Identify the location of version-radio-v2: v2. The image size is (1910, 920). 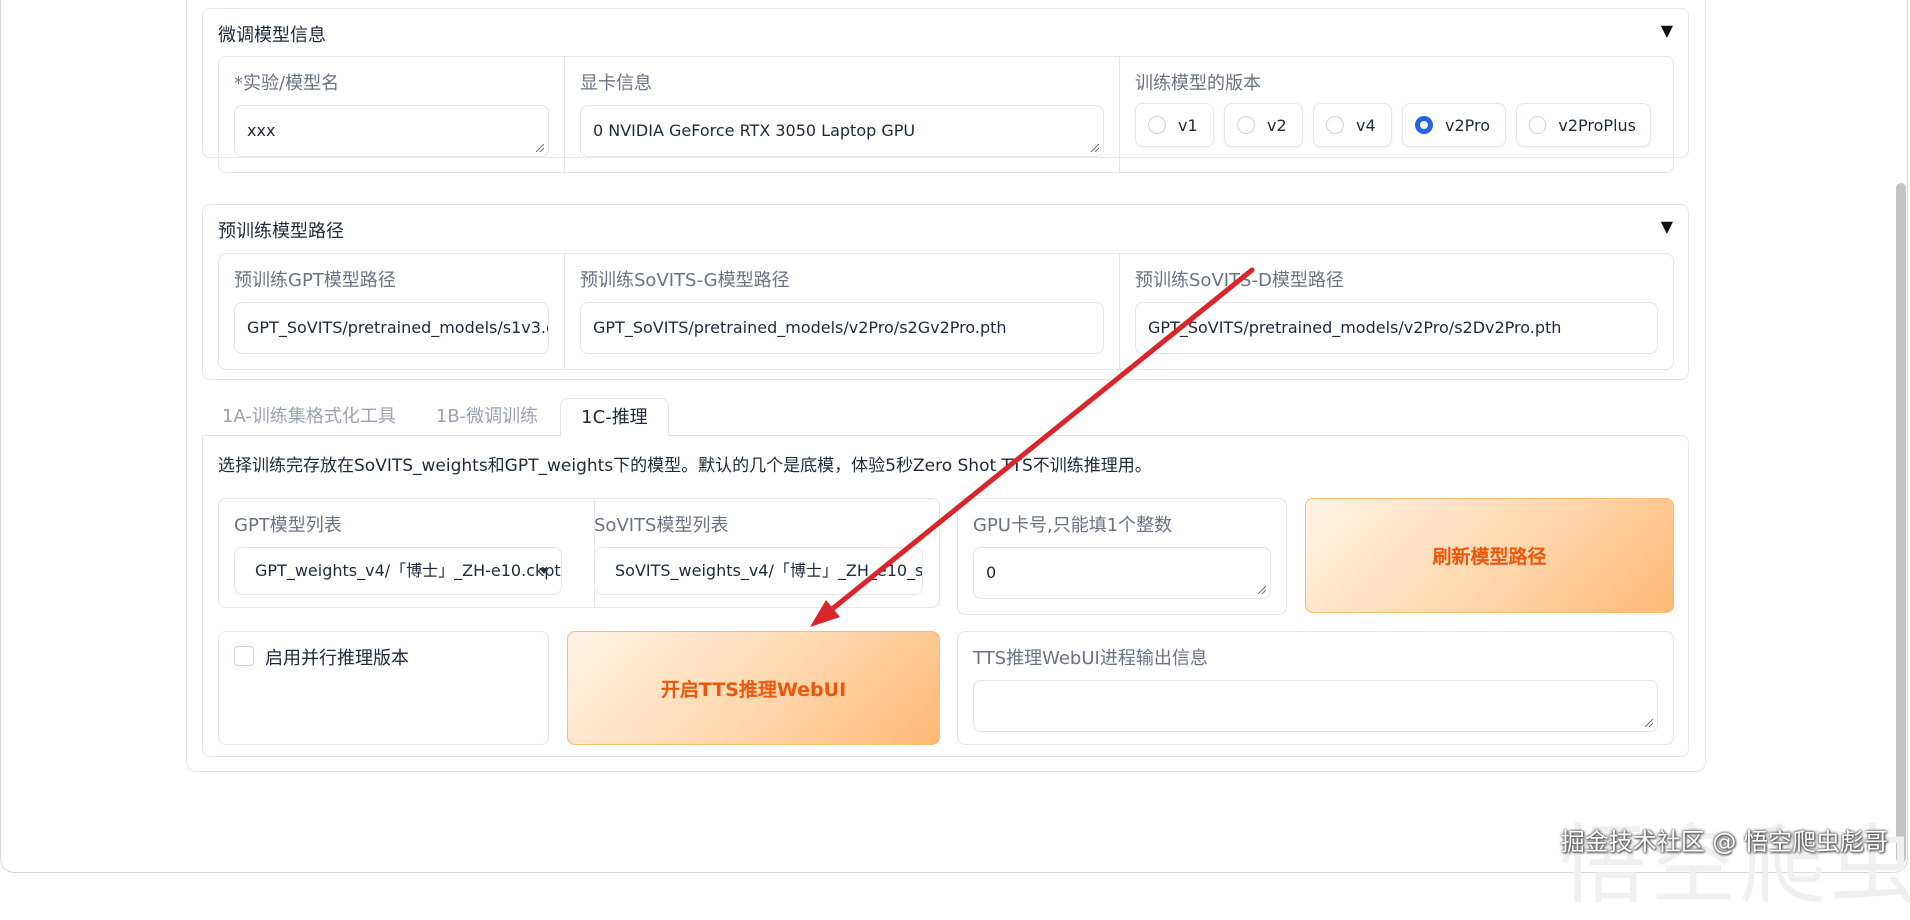
(1263, 125).